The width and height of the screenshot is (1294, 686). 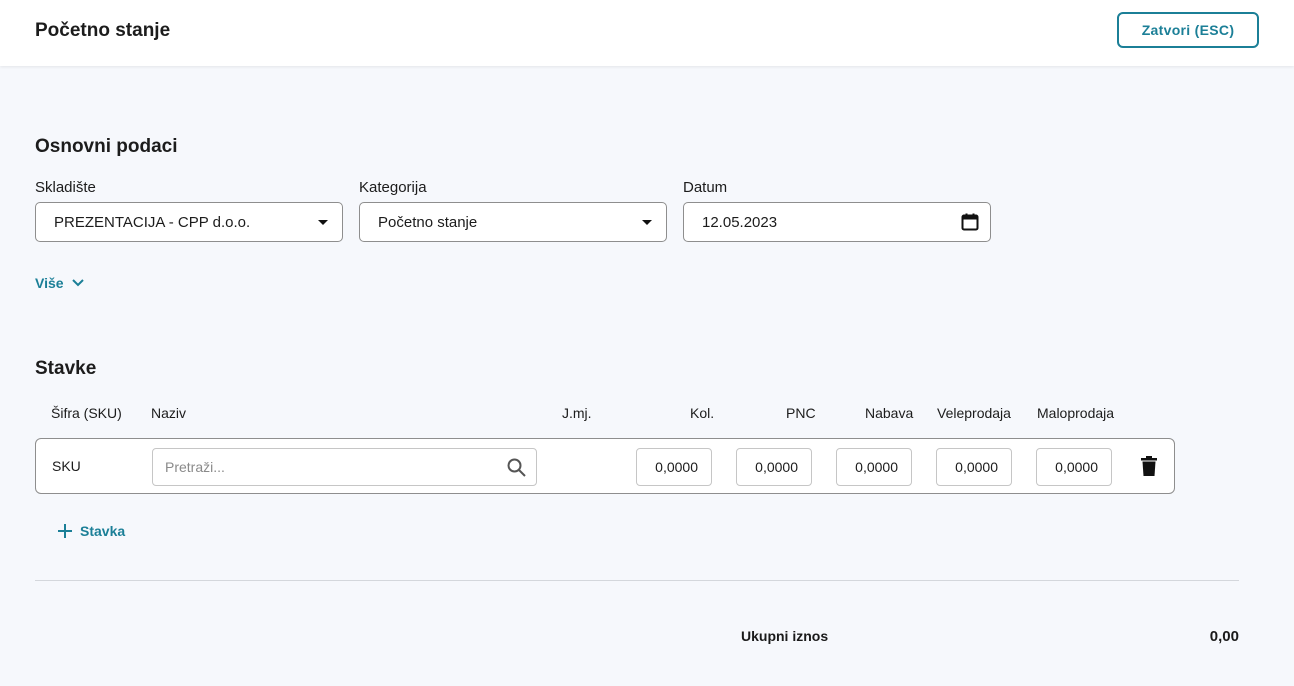 What do you see at coordinates (152, 222) in the screenshot?
I see `warehouse-value: PREZENTACIJA - CPP d.o.o.` at bounding box center [152, 222].